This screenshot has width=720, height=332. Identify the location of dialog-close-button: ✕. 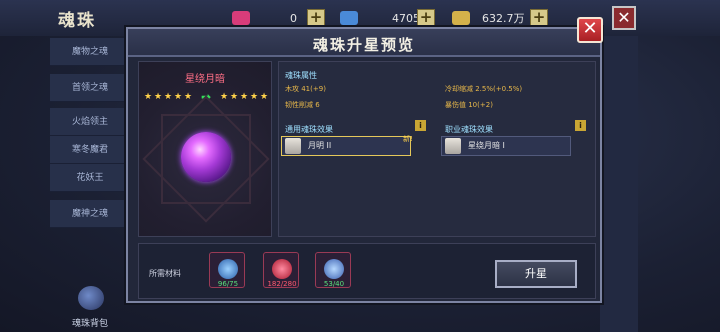
(590, 30).